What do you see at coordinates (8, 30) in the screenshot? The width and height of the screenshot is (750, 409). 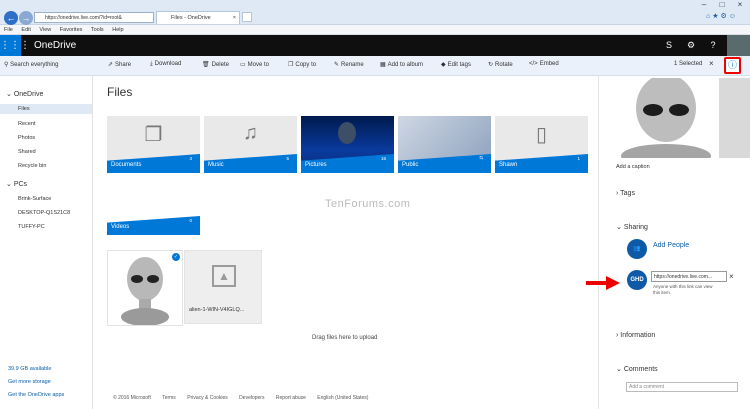 I see `menu-file: File` at bounding box center [8, 30].